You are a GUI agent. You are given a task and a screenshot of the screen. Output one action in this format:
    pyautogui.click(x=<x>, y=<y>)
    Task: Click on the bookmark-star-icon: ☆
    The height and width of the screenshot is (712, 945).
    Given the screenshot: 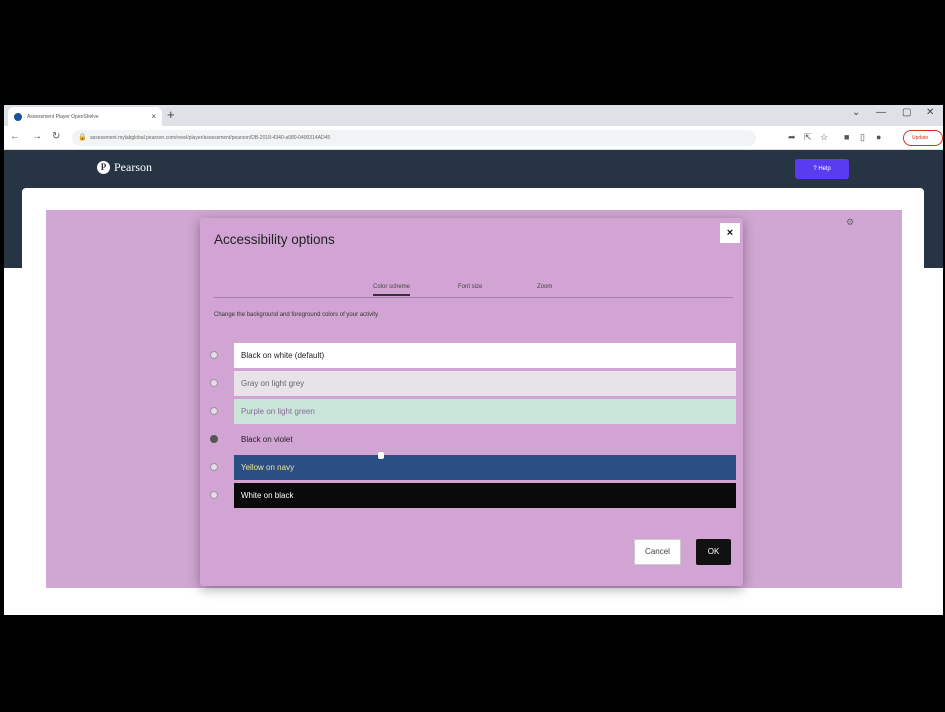 What is the action you would take?
    pyautogui.click(x=824, y=137)
    